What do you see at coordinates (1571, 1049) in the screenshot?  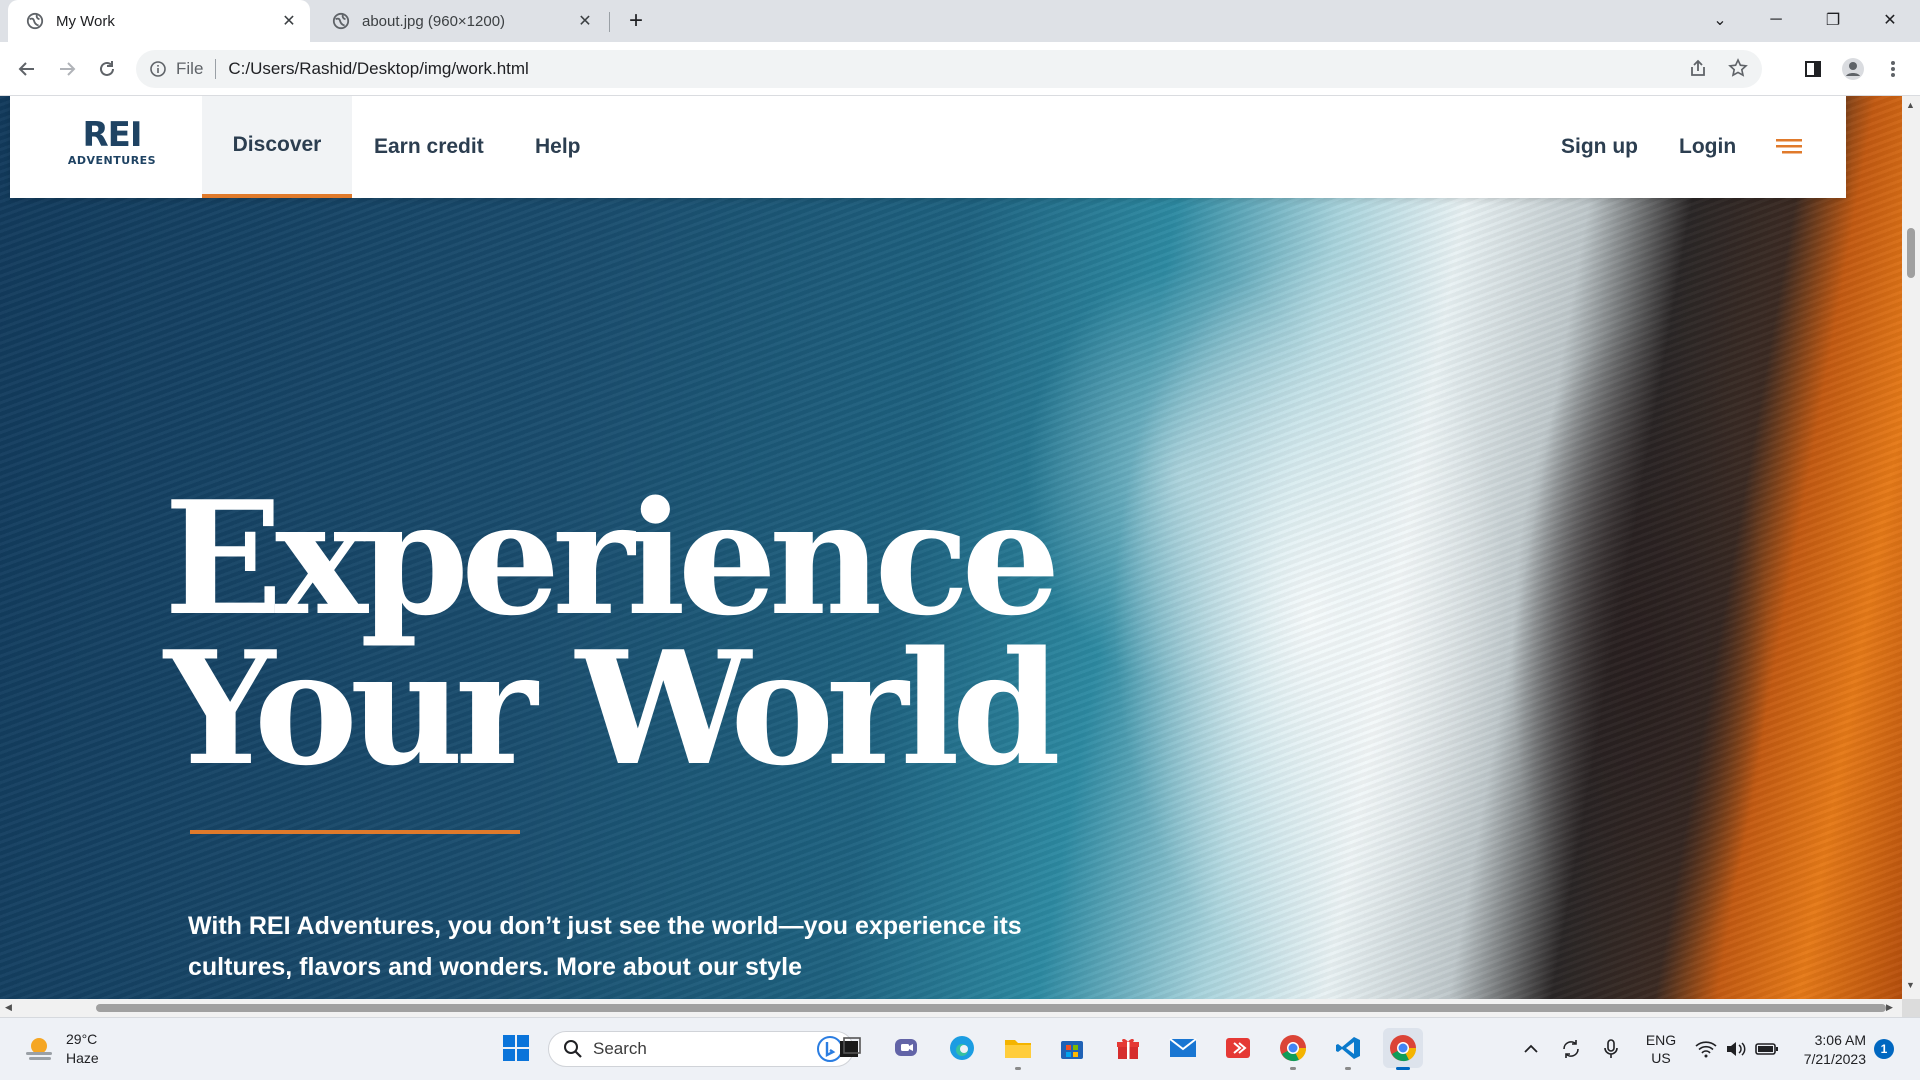 I see `sync-tray-button` at bounding box center [1571, 1049].